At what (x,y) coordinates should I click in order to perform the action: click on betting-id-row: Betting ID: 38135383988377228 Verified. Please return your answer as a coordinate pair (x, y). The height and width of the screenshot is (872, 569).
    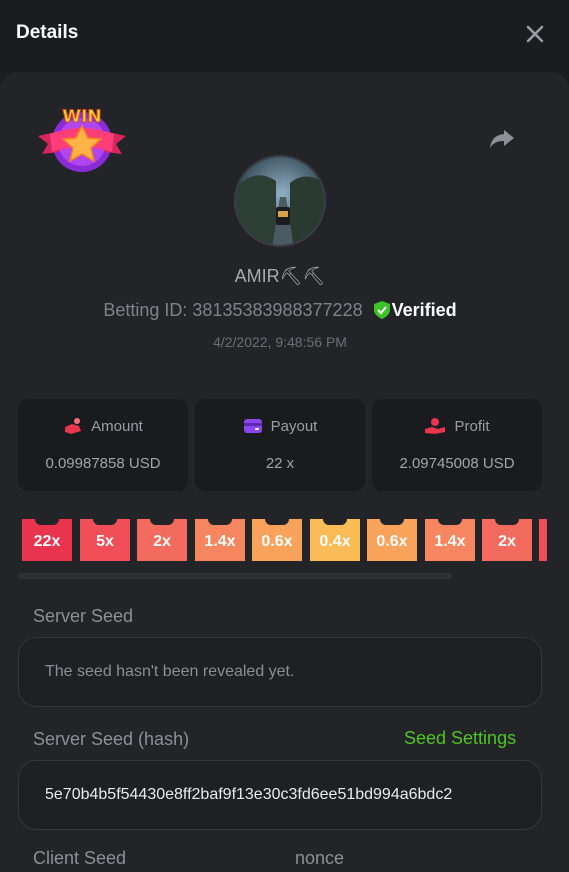
    Looking at the image, I should click on (280, 310).